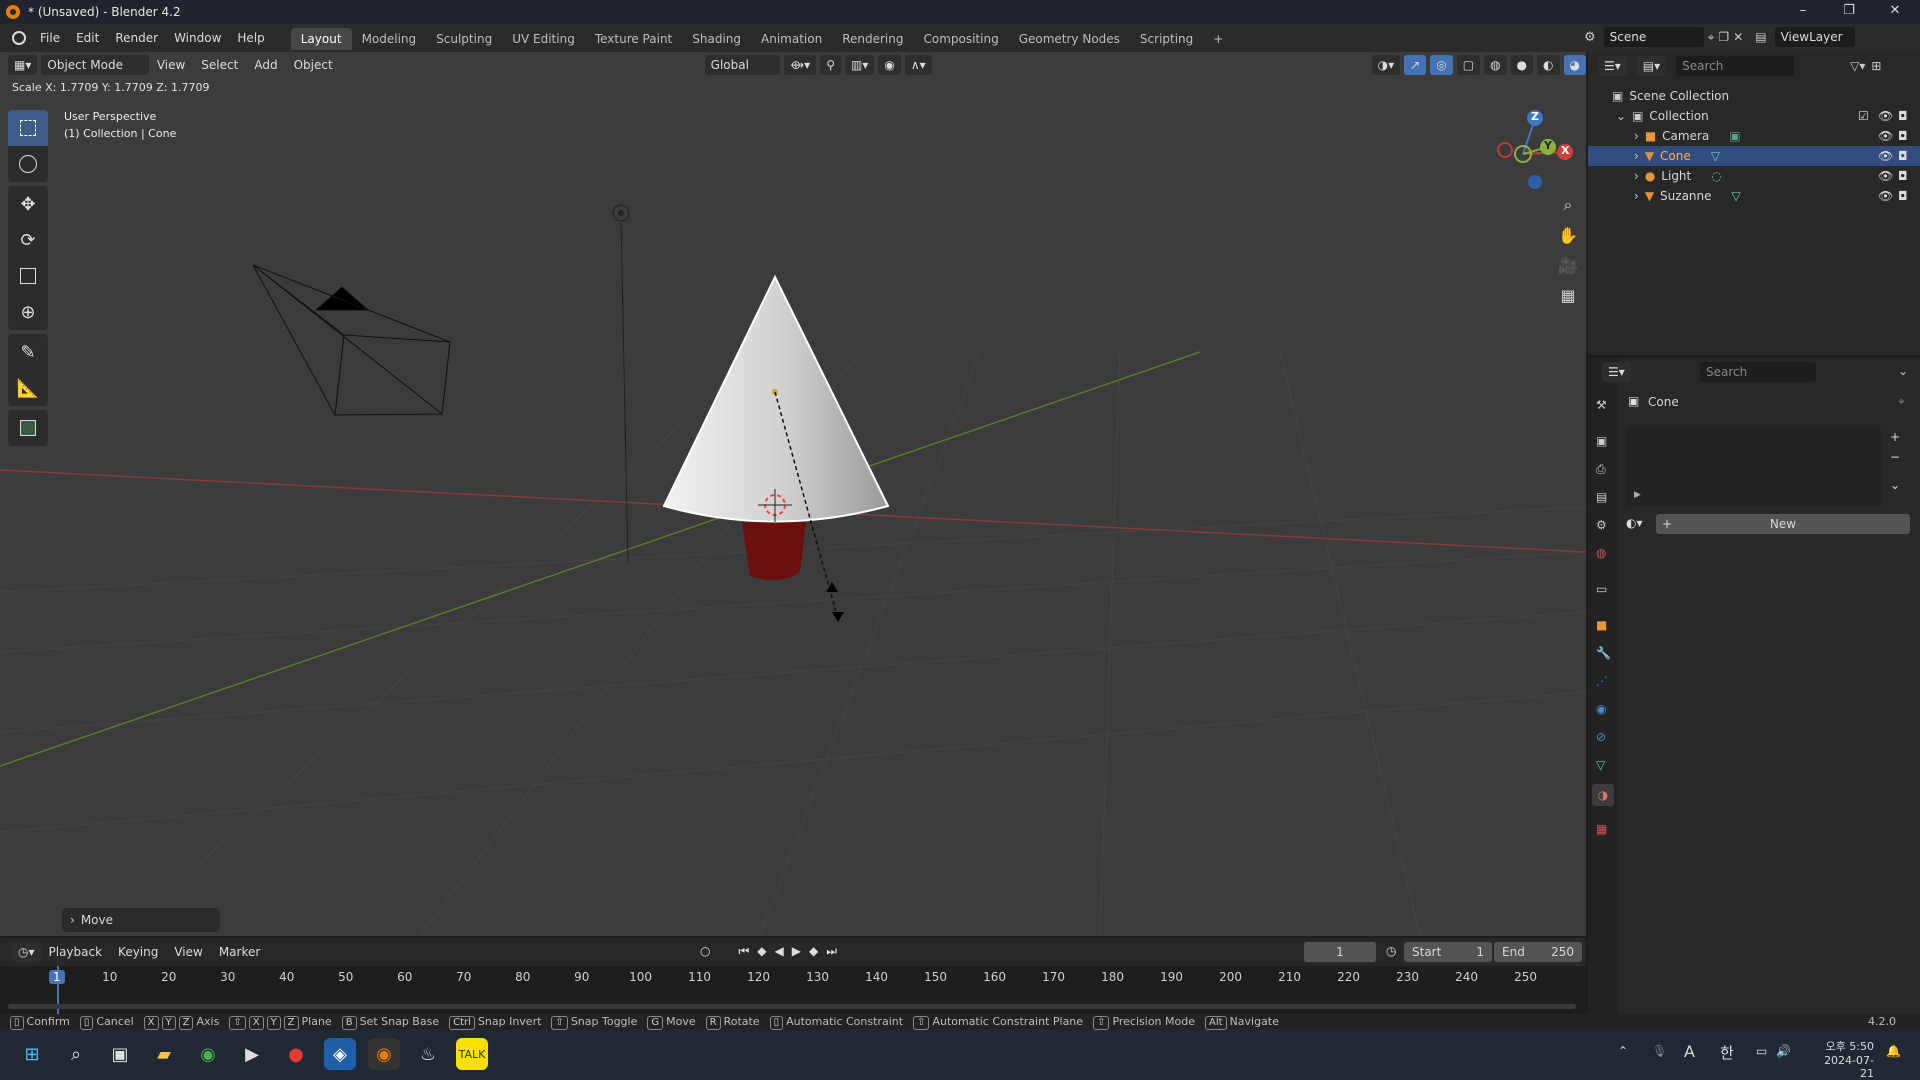 Image resolution: width=1920 pixels, height=1080 pixels. I want to click on pan-button: ✋, so click(1568, 235).